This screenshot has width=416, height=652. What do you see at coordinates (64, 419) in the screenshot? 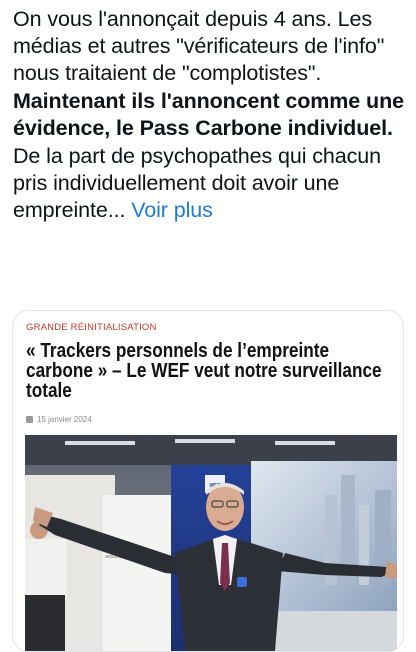
I see `article-date: 15 janvier 2024` at bounding box center [64, 419].